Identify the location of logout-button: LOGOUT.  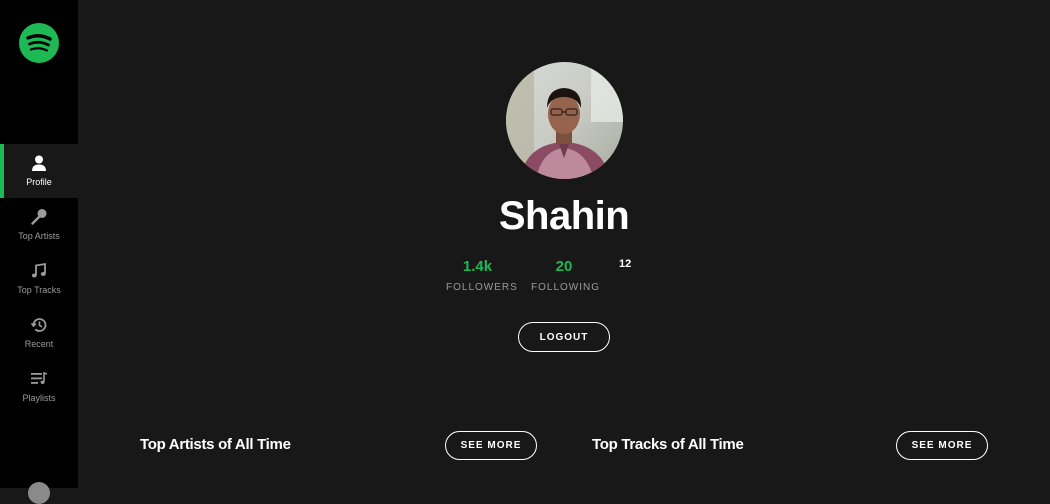
(564, 337).